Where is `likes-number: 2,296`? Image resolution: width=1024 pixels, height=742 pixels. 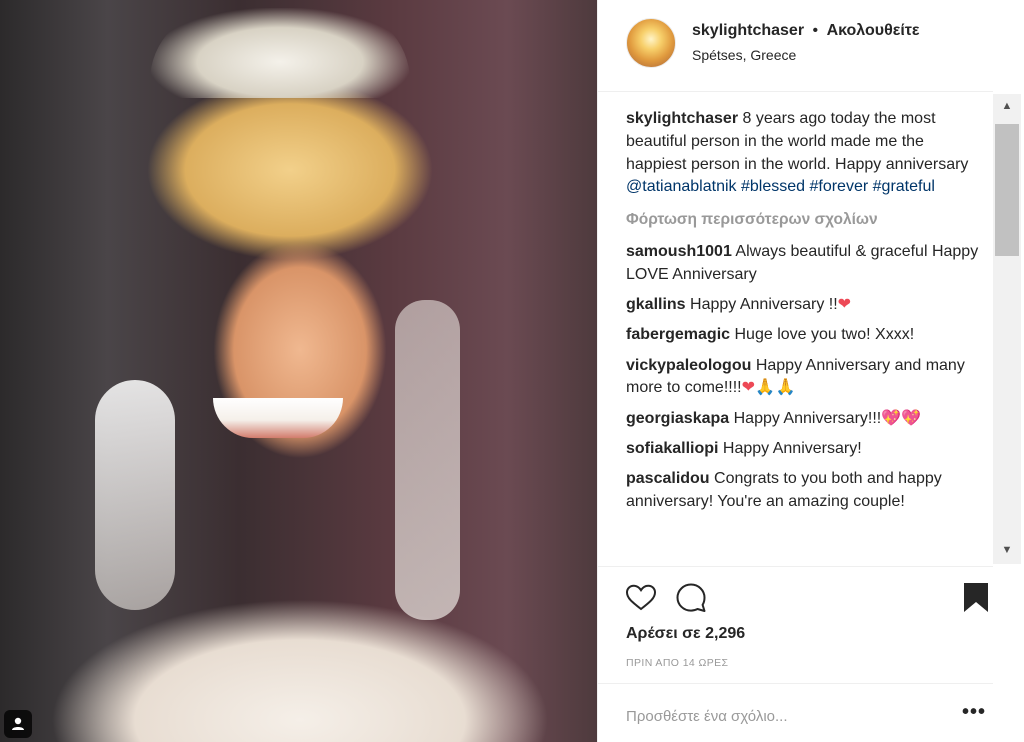
likes-number: 2,296 is located at coordinates (725, 633).